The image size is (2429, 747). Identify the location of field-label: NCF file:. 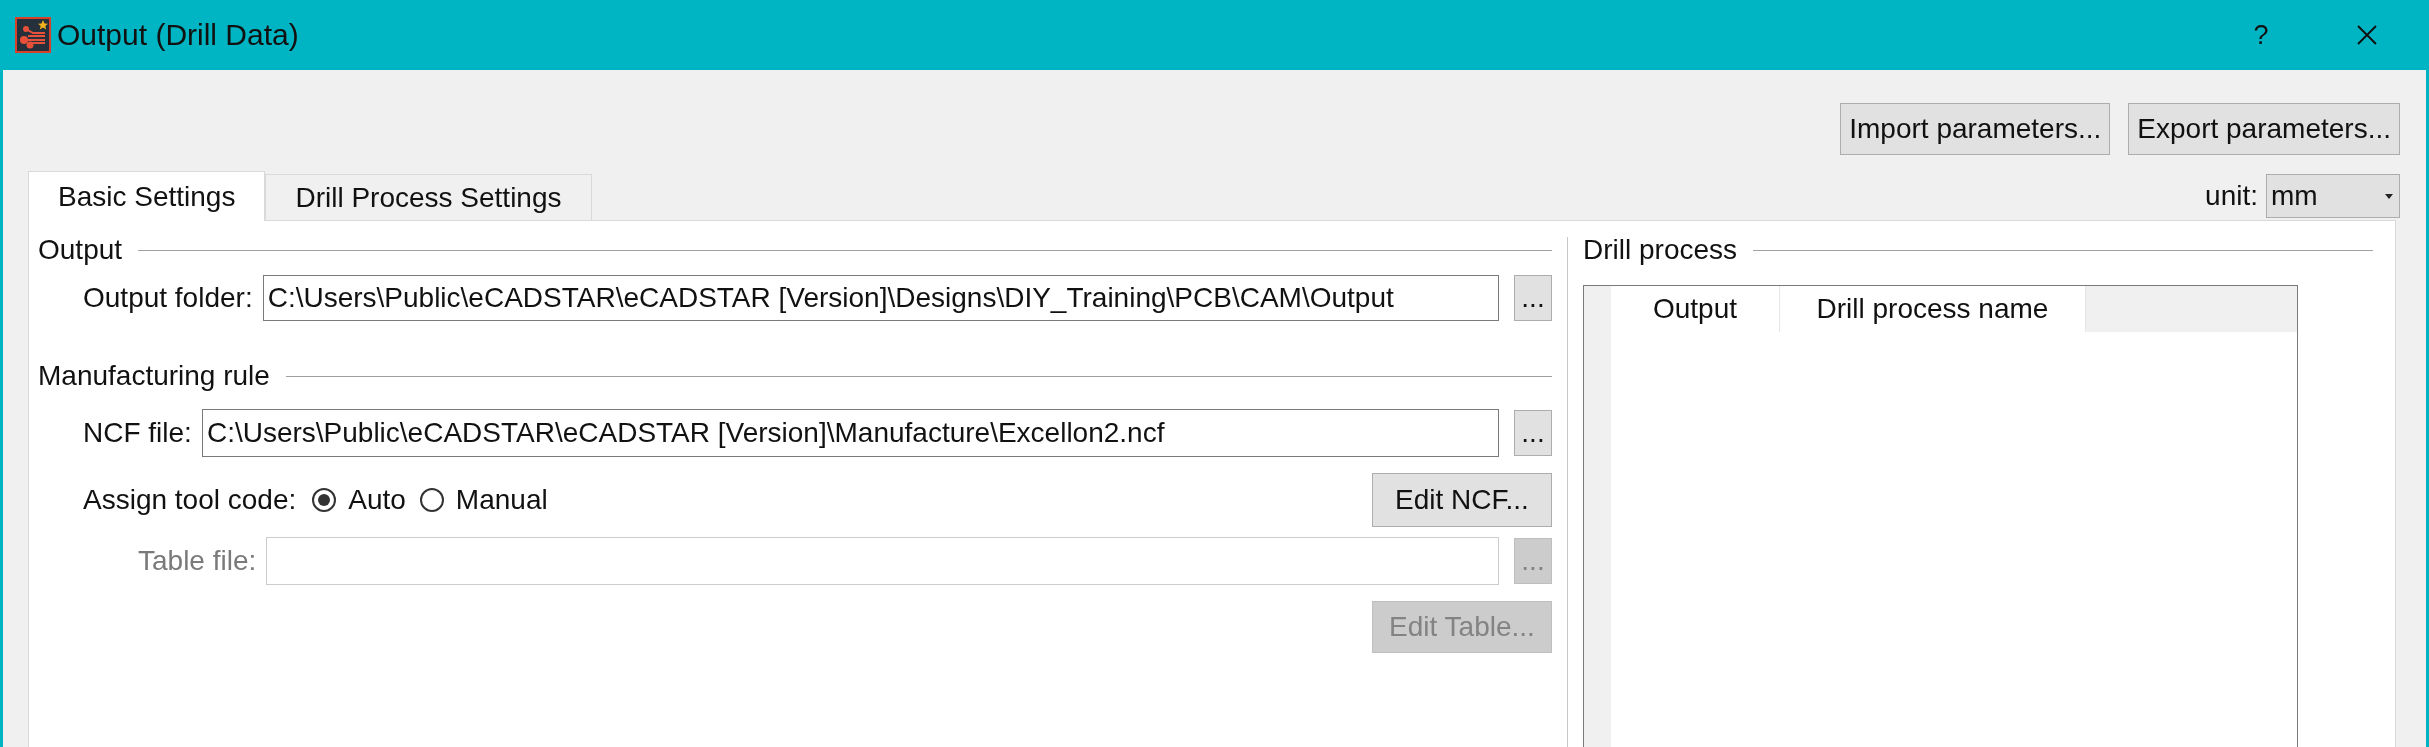
(137, 433).